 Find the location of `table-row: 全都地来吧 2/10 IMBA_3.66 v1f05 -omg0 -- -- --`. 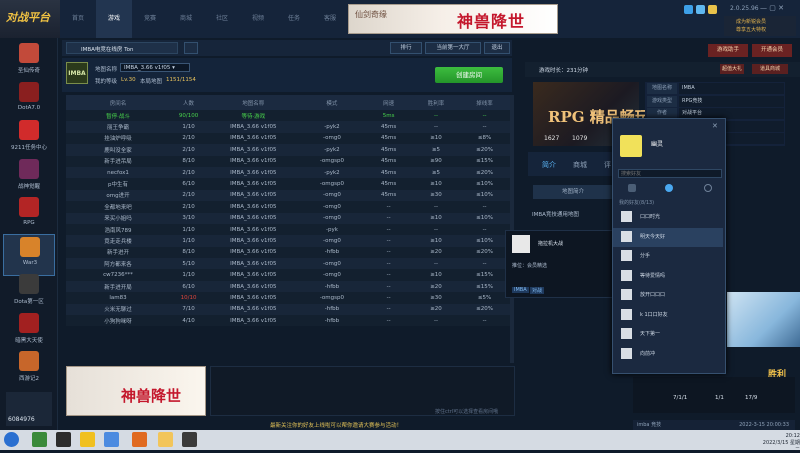

table-row: 全都地来吧 2/10 IMBA_3.66 v1f05 -omg0 -- -- -- is located at coordinates (288, 207).